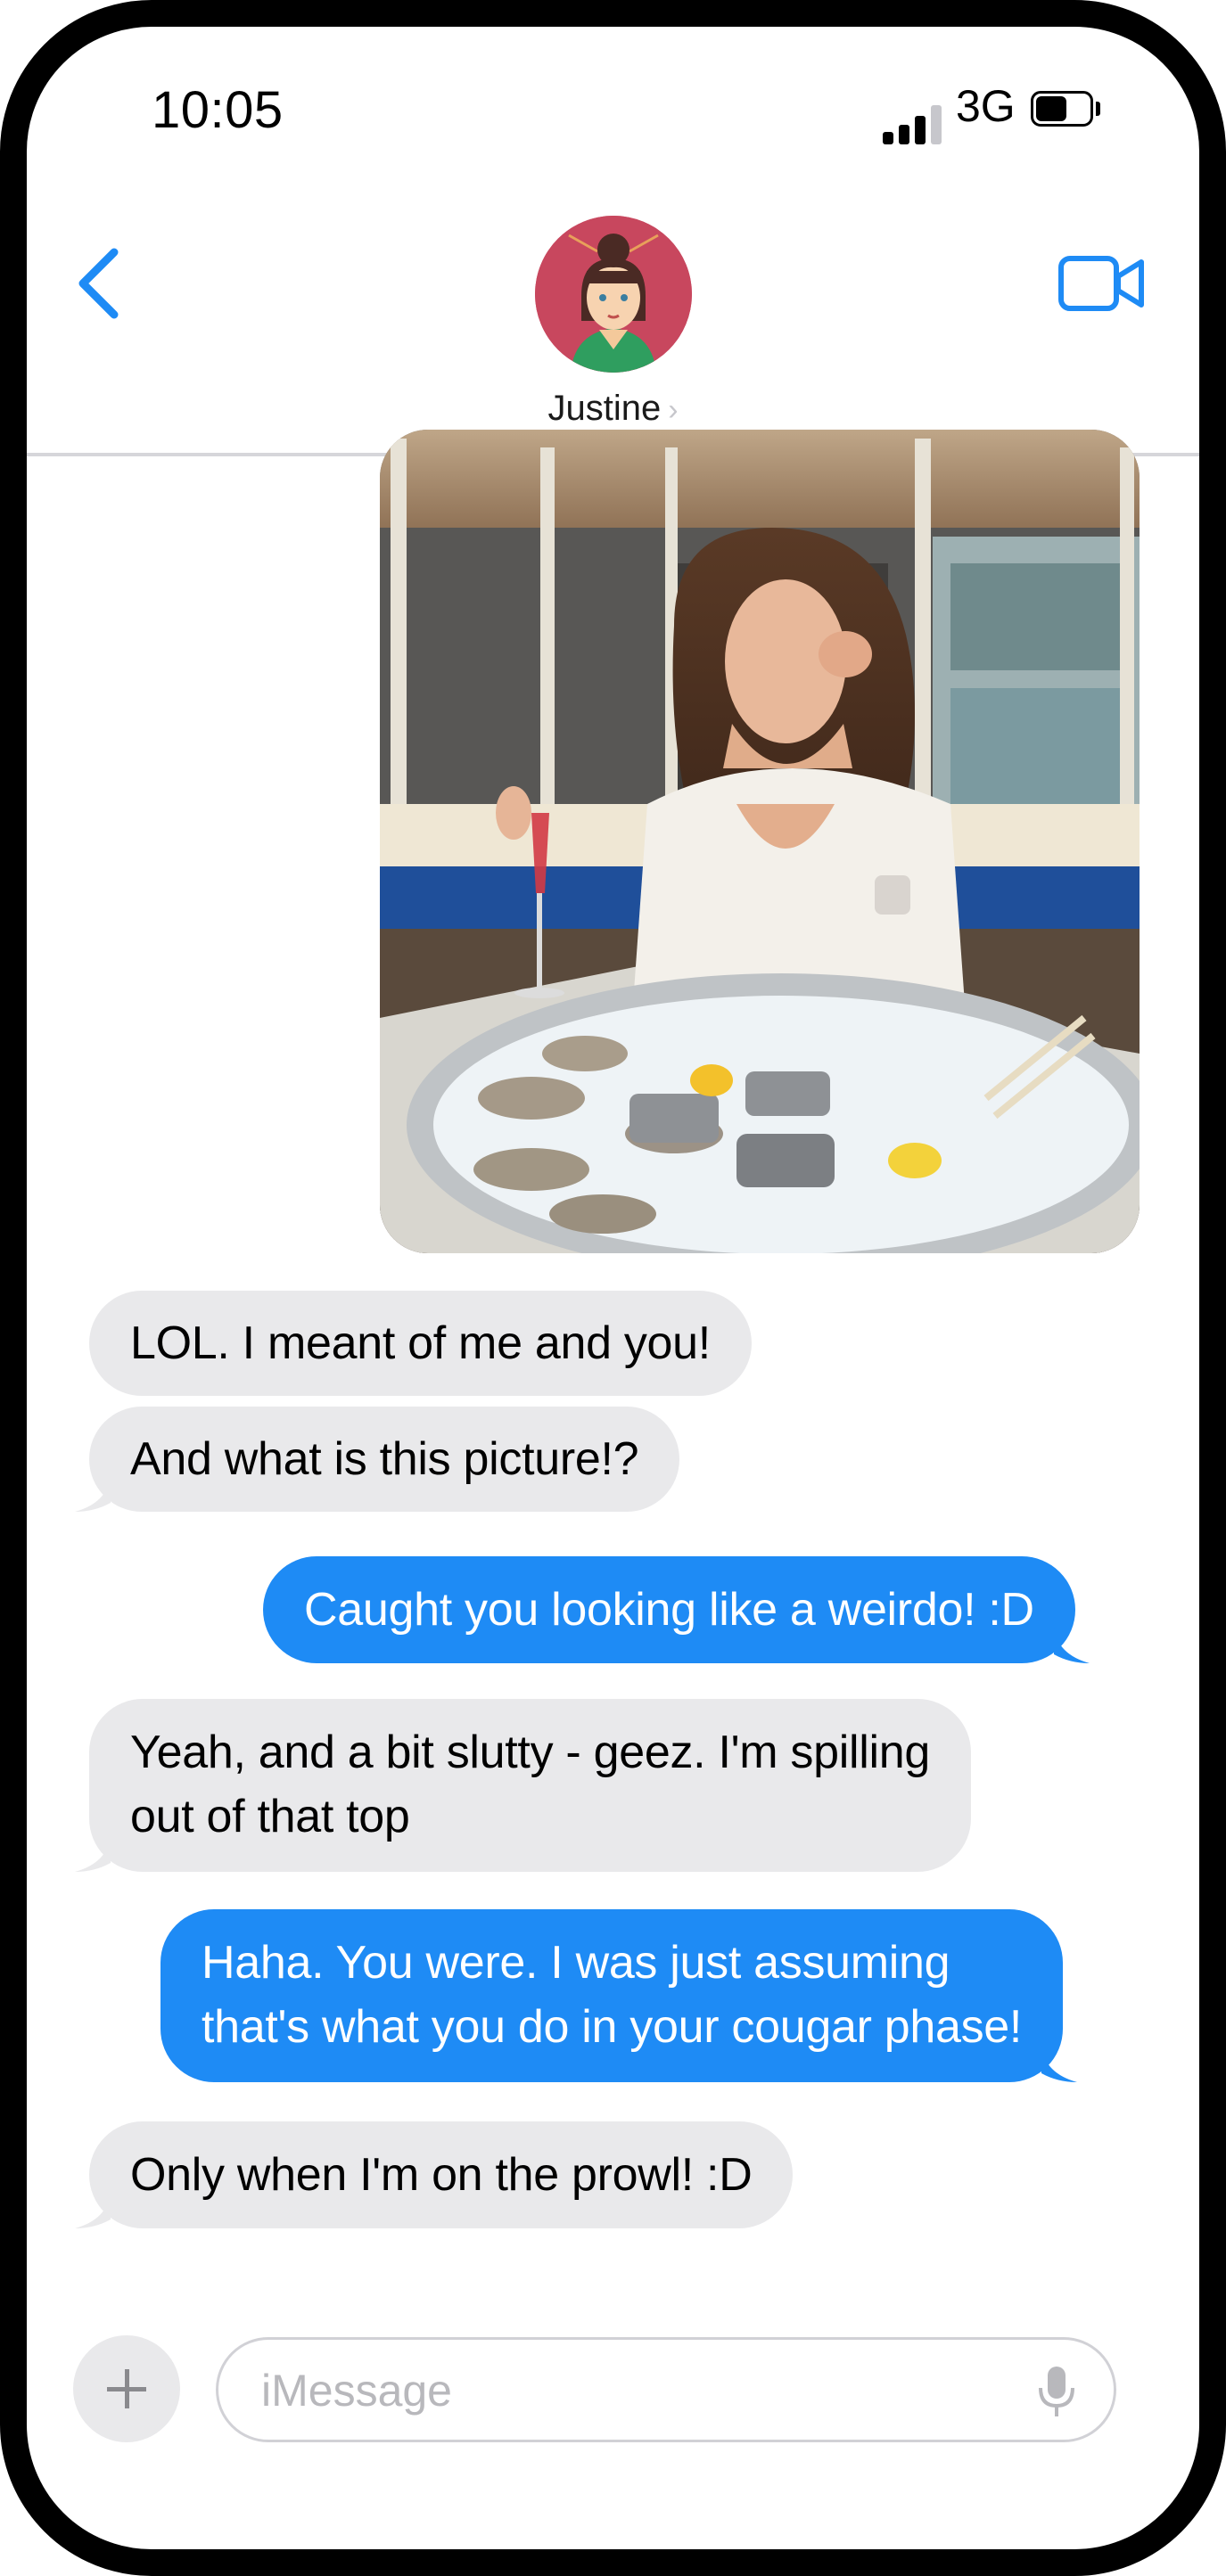  I want to click on plus-icon, so click(126, 2388).